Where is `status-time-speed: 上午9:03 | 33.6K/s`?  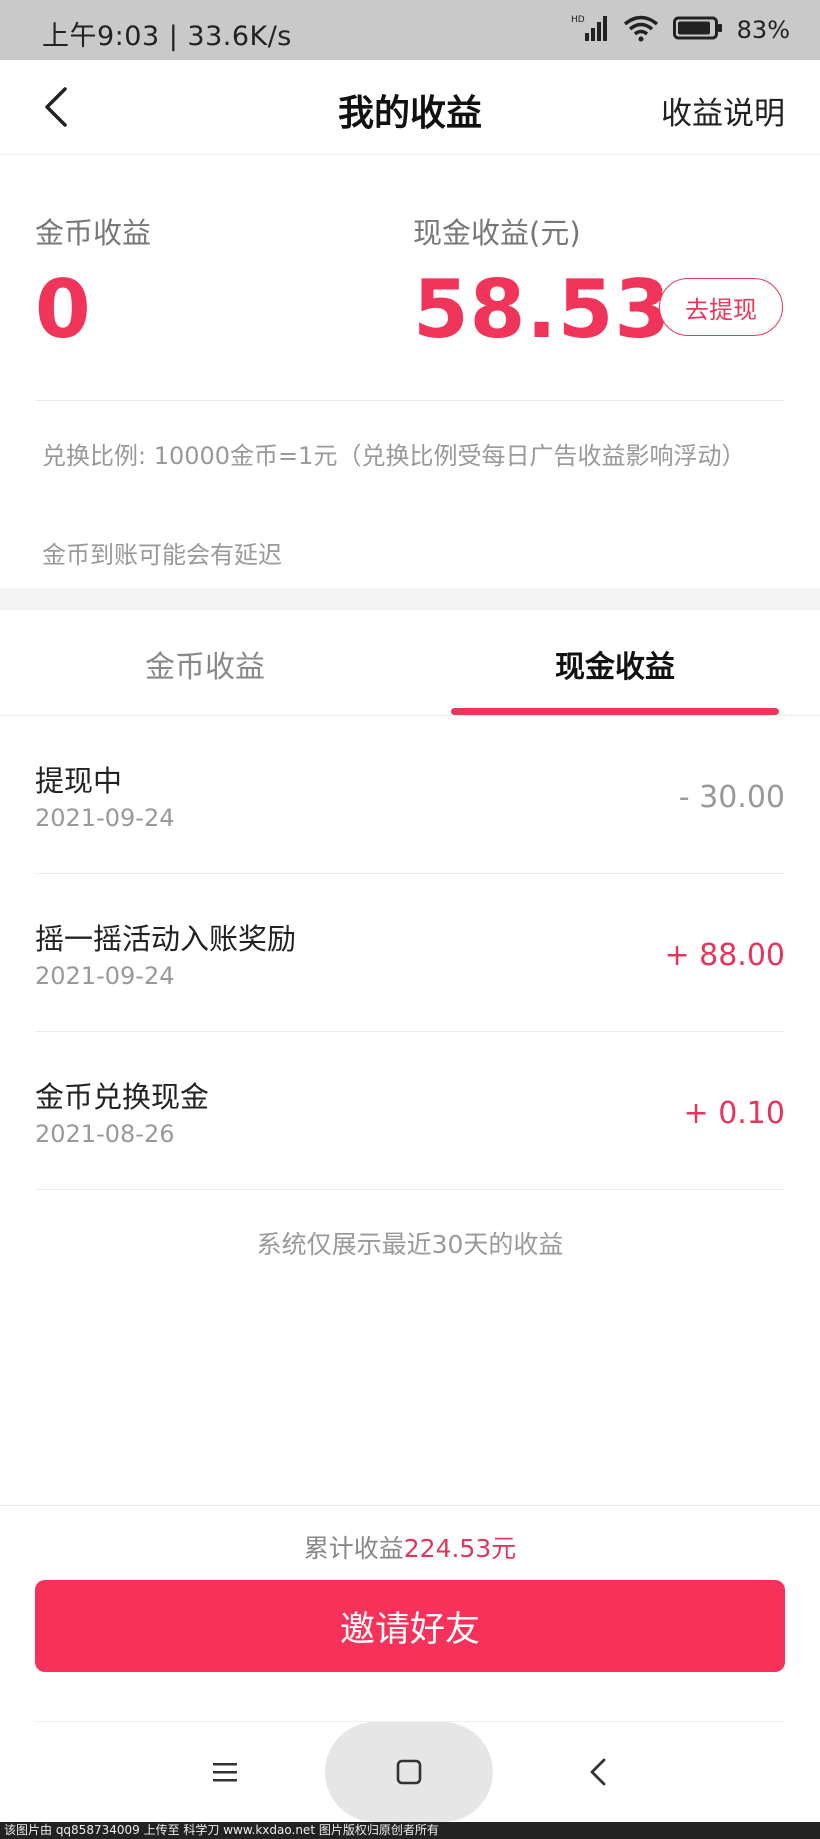 status-time-speed: 上午9:03 | 33.6K/s is located at coordinates (167, 36).